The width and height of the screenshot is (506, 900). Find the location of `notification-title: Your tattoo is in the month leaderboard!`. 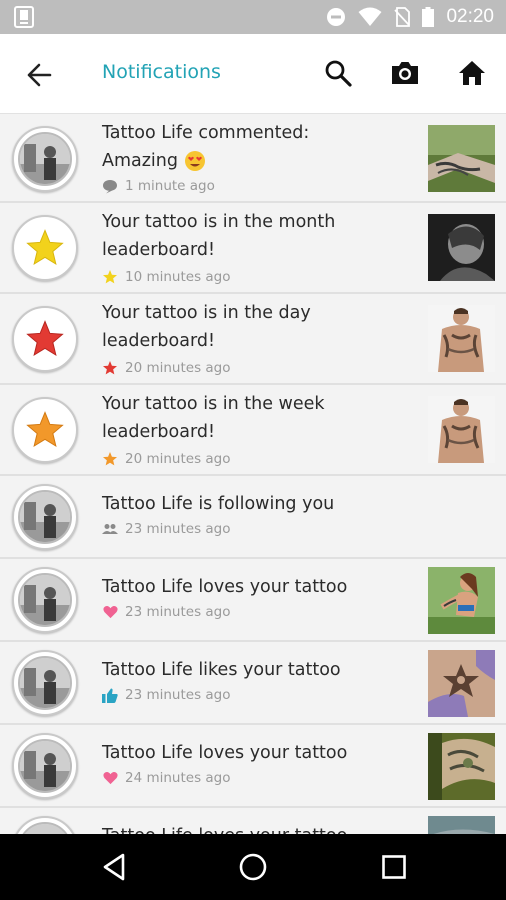

notification-title: Your tattoo is in the month leaderboard! is located at coordinates (219, 236).